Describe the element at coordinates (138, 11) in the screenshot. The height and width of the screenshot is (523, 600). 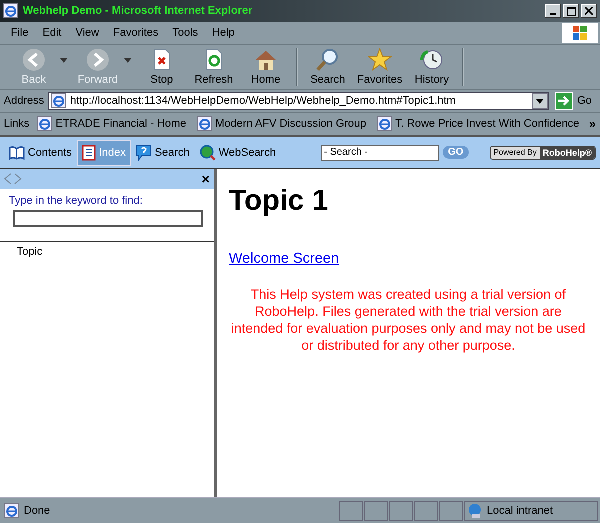
I see `window-title: Webhelp Demo - Microsoft Internet Explorer` at that location.